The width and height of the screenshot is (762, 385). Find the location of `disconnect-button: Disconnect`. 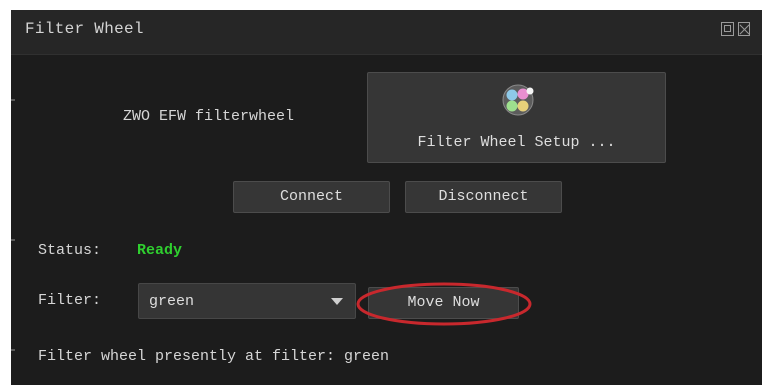

disconnect-button: Disconnect is located at coordinates (483, 197).